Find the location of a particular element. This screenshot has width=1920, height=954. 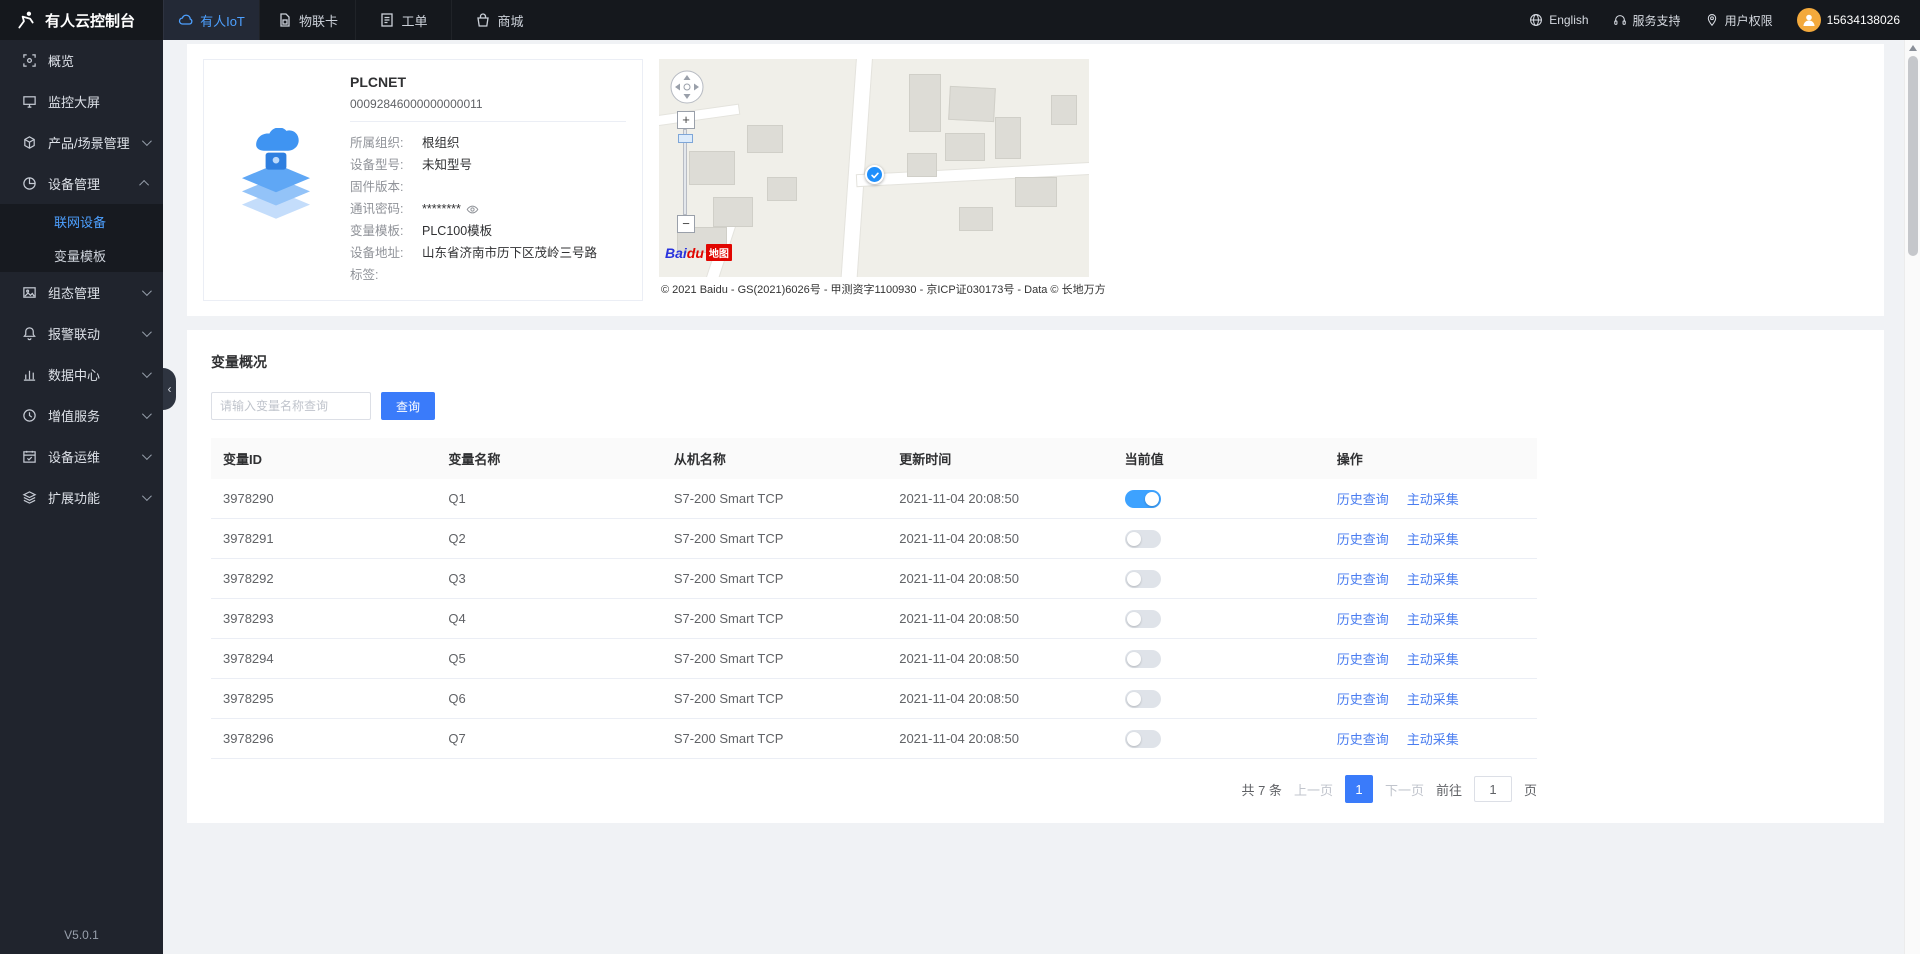

cube-icon is located at coordinates (29, 142).